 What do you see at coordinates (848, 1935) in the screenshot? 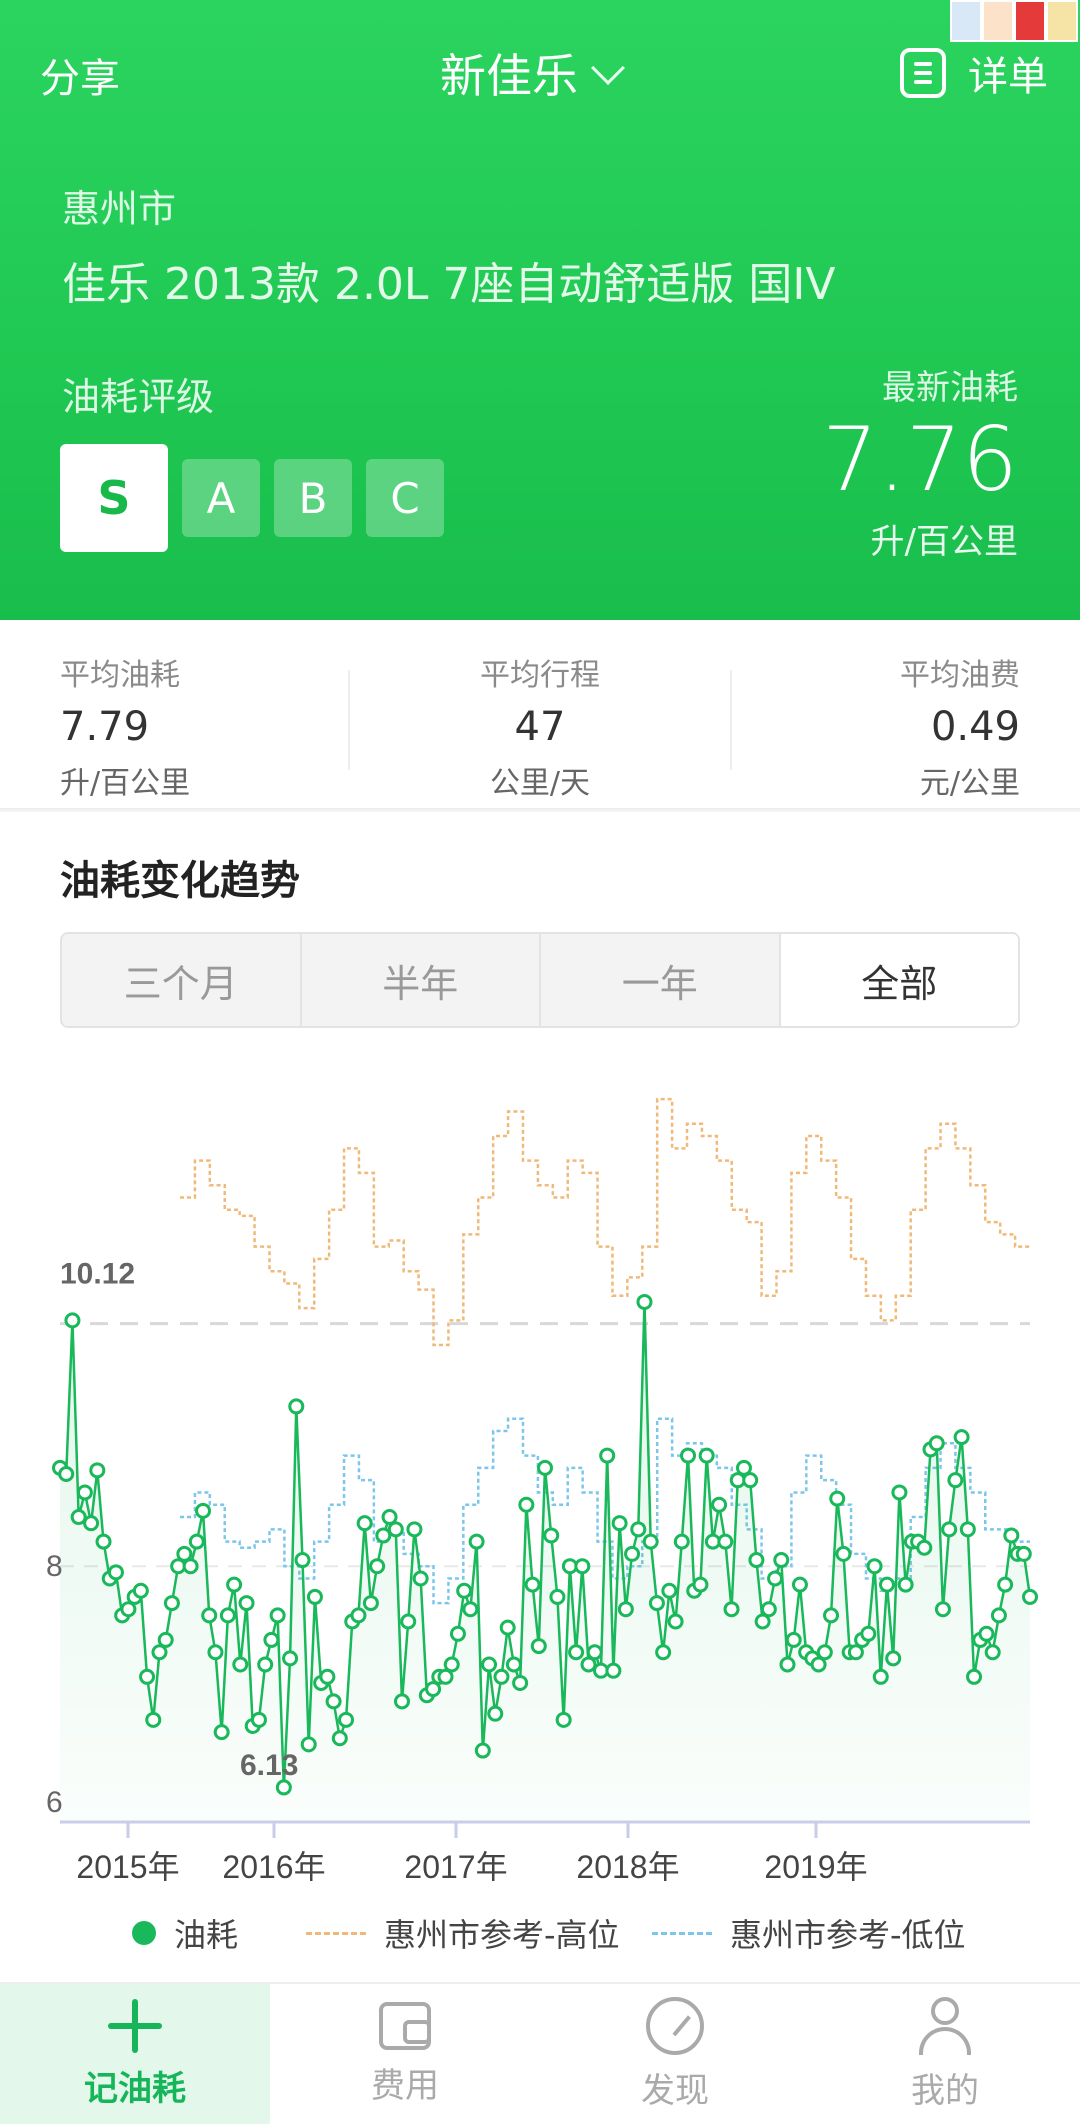
I see `legend-label: 惠州市参考-低位` at bounding box center [848, 1935].